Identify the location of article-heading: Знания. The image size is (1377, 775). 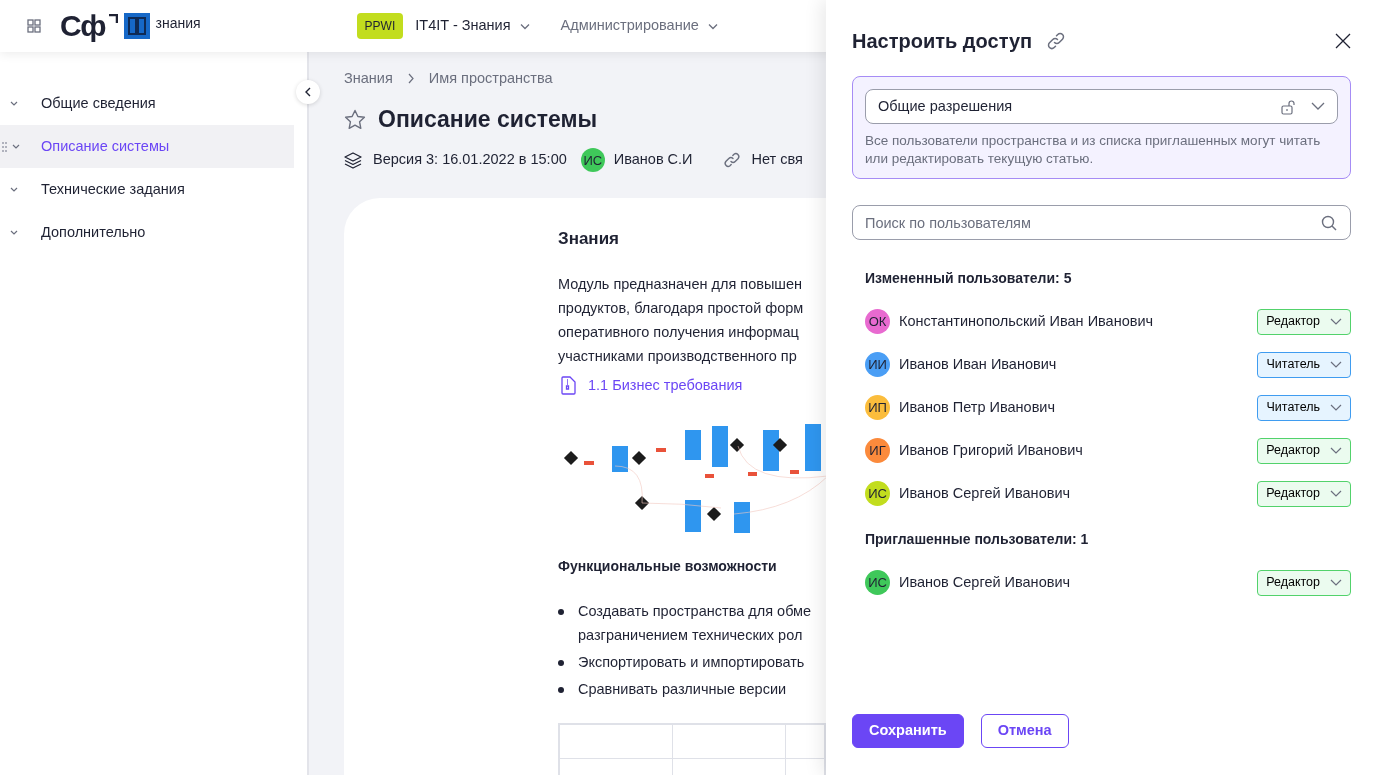
(589, 239).